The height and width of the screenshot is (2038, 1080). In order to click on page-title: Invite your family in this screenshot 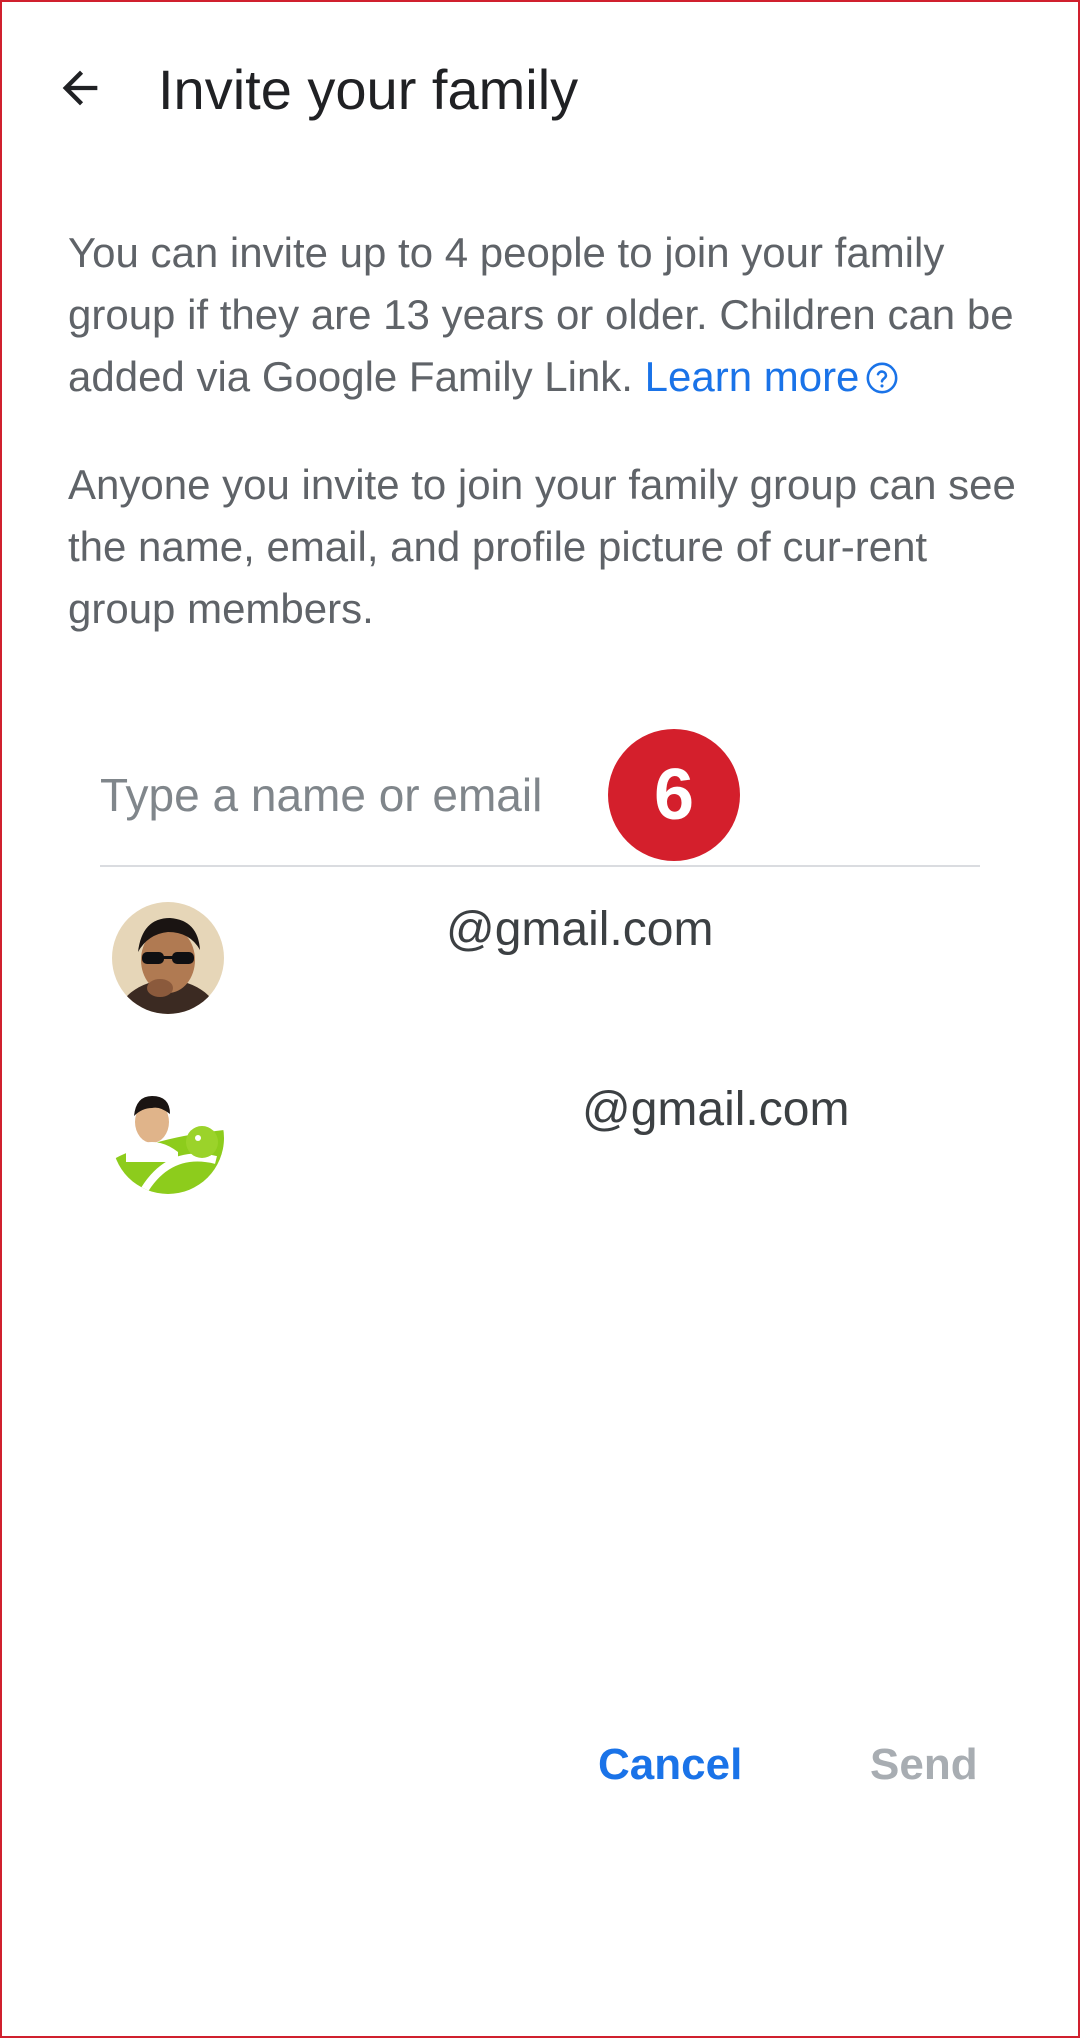, I will do `click(368, 89)`.